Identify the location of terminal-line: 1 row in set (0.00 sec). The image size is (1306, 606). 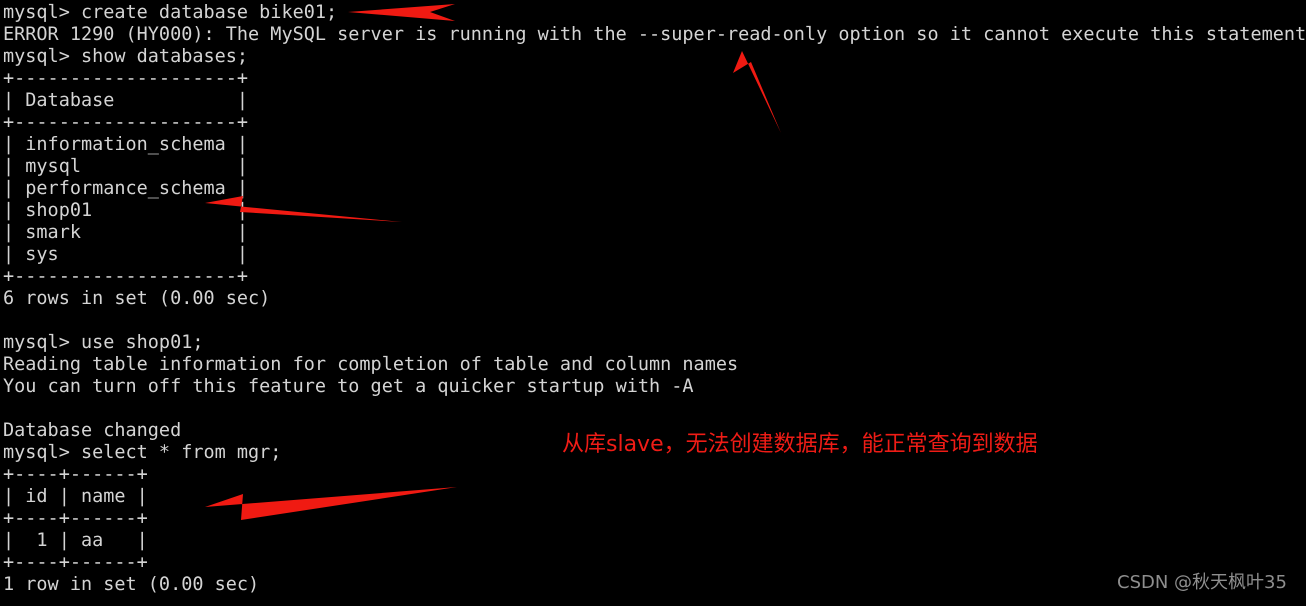
(131, 584).